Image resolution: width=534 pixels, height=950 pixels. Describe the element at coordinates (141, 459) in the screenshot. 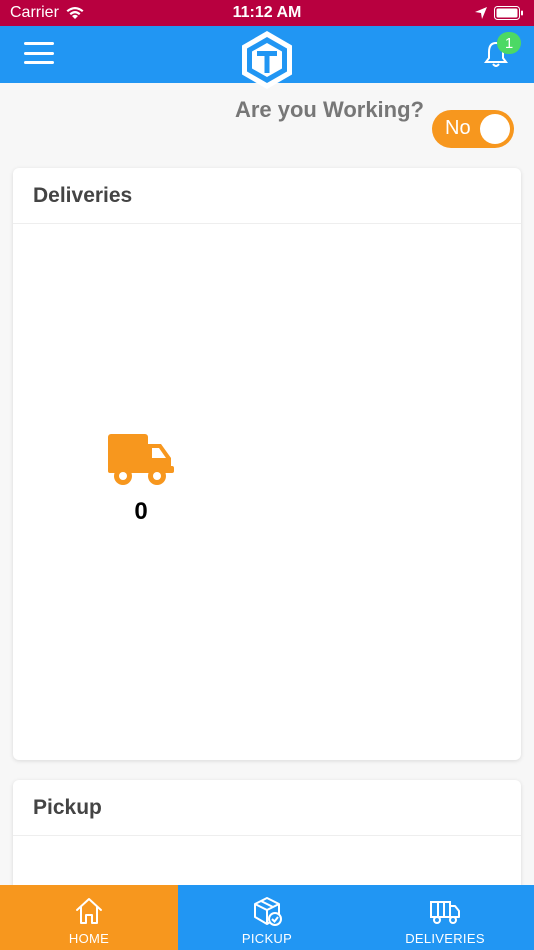

I see `truck-icon` at that location.